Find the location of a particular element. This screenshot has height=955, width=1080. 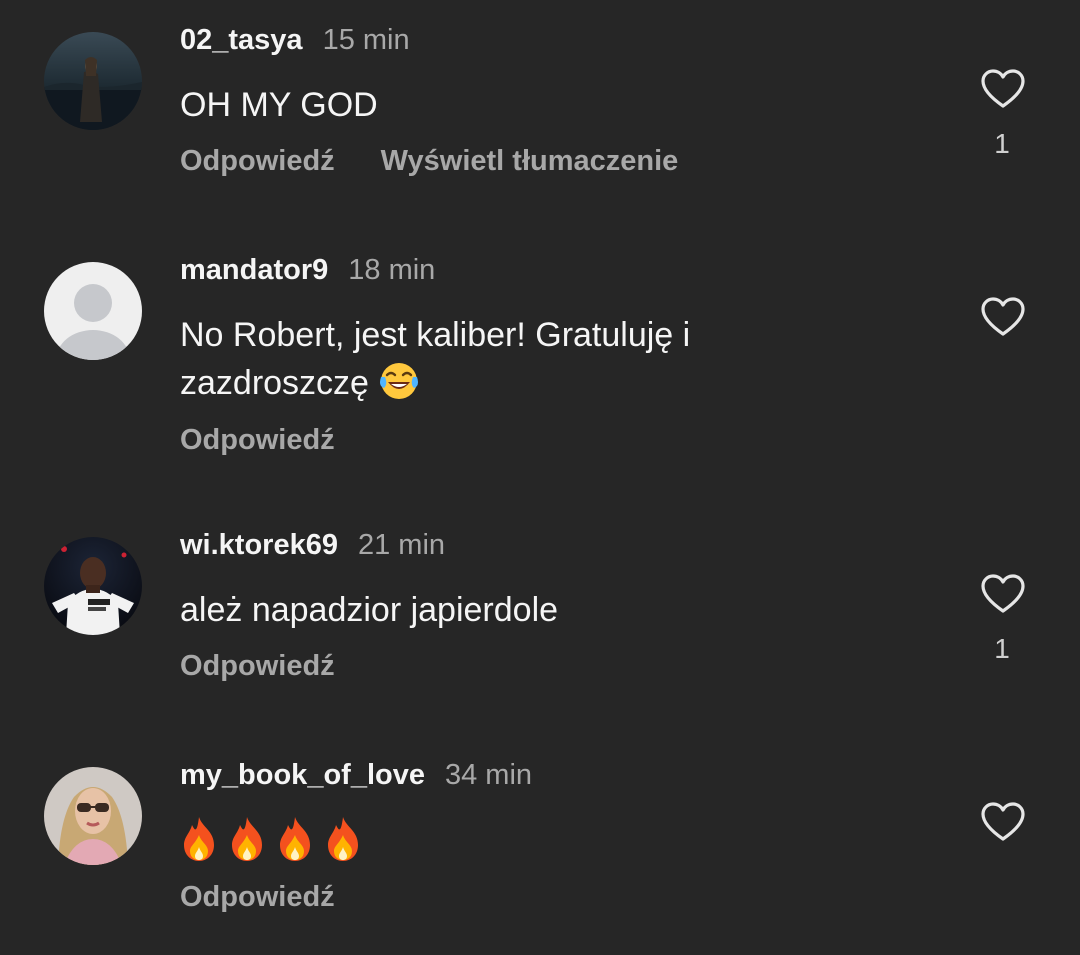

timestamp: 18 min is located at coordinates (392, 270).